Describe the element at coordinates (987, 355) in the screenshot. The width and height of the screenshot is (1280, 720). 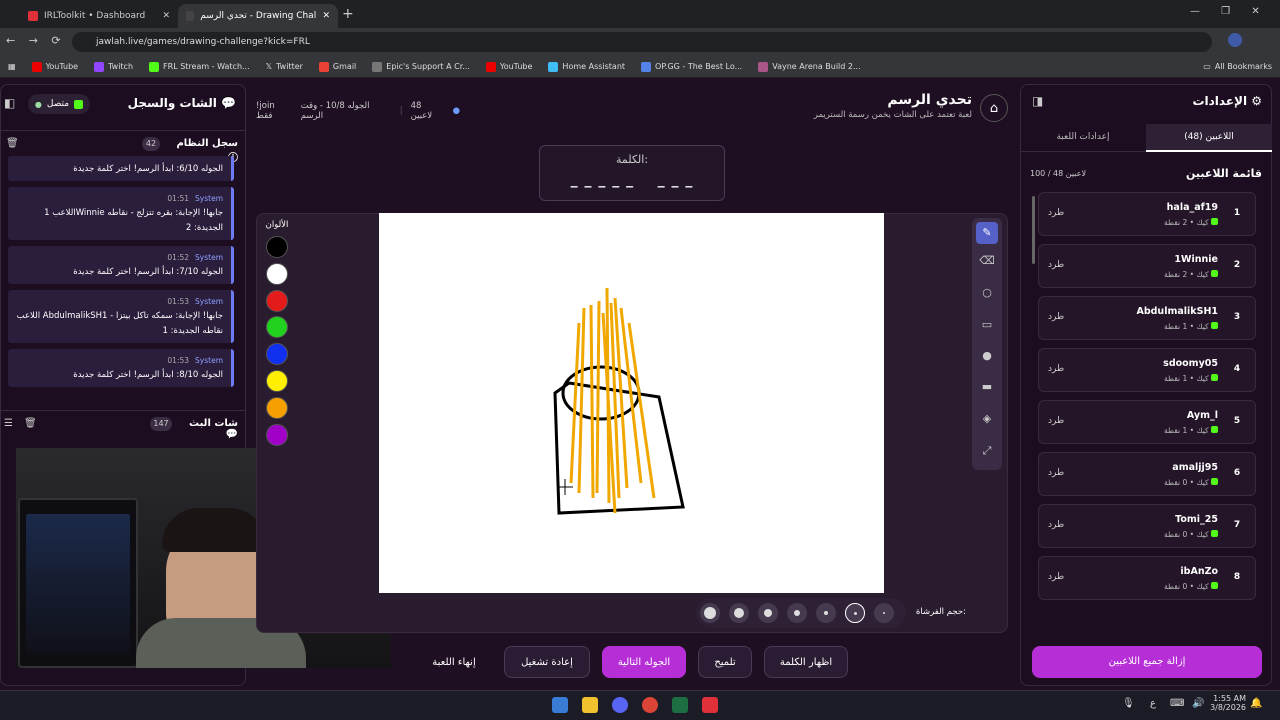
I see `filled-circle-tool-icon: ●` at that location.